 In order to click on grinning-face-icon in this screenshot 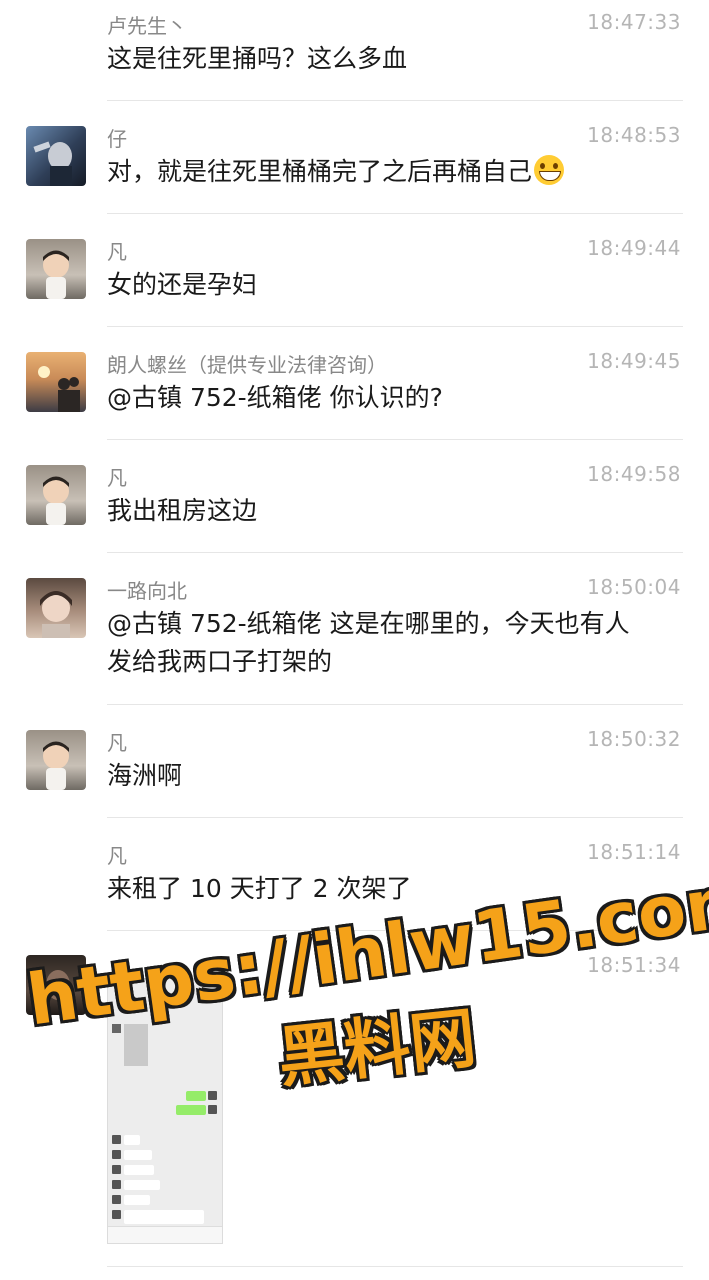, I will do `click(549, 170)`.